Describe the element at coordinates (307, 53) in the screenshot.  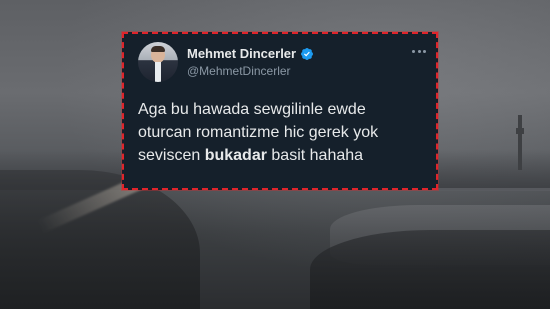
I see `verified-badge-icon` at that location.